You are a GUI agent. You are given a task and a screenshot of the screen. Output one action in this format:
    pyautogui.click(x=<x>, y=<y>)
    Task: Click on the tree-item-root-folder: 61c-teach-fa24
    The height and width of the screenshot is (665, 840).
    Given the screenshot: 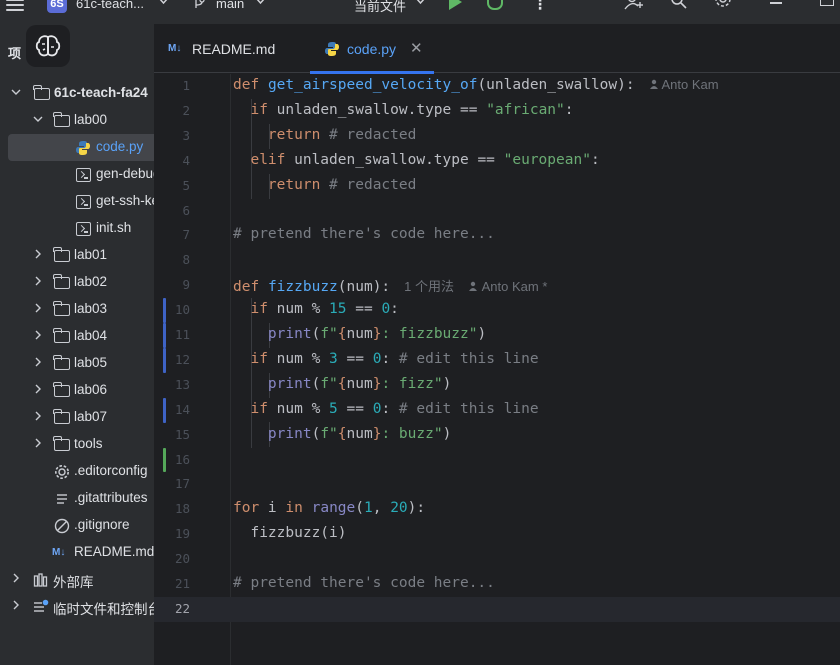 What is the action you would take?
    pyautogui.click(x=77, y=93)
    